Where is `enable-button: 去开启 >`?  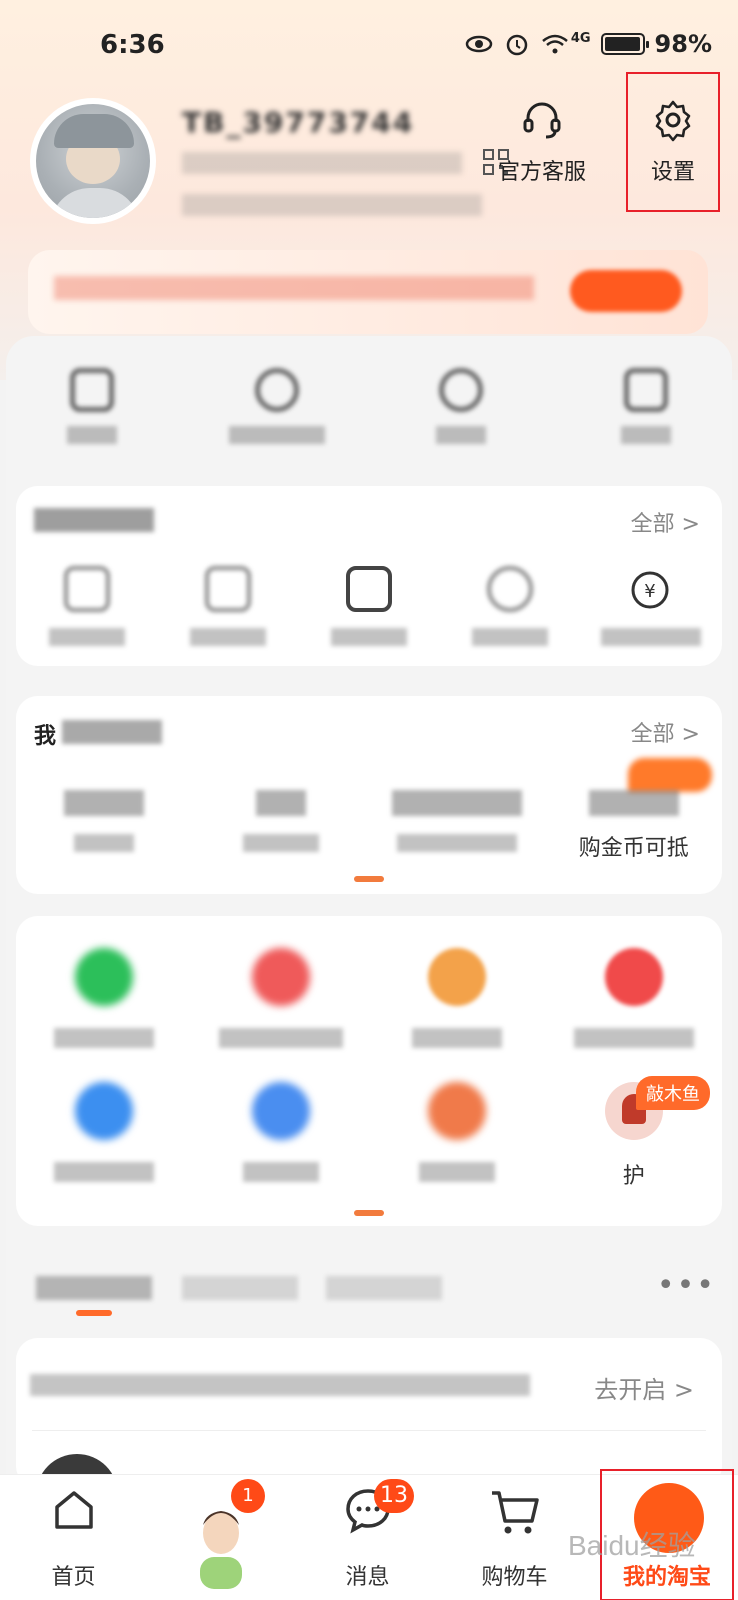
enable-button: 去开启 > is located at coordinates (644, 1387).